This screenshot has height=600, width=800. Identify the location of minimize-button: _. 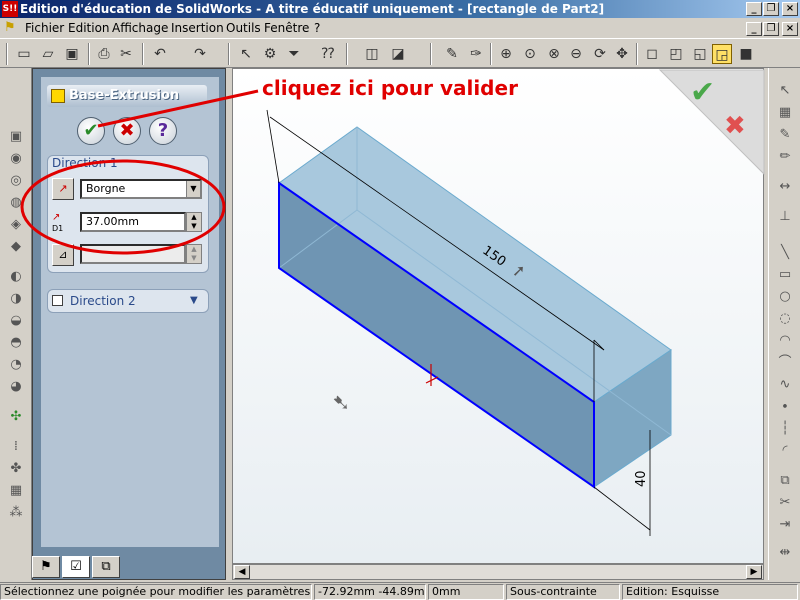
(754, 9).